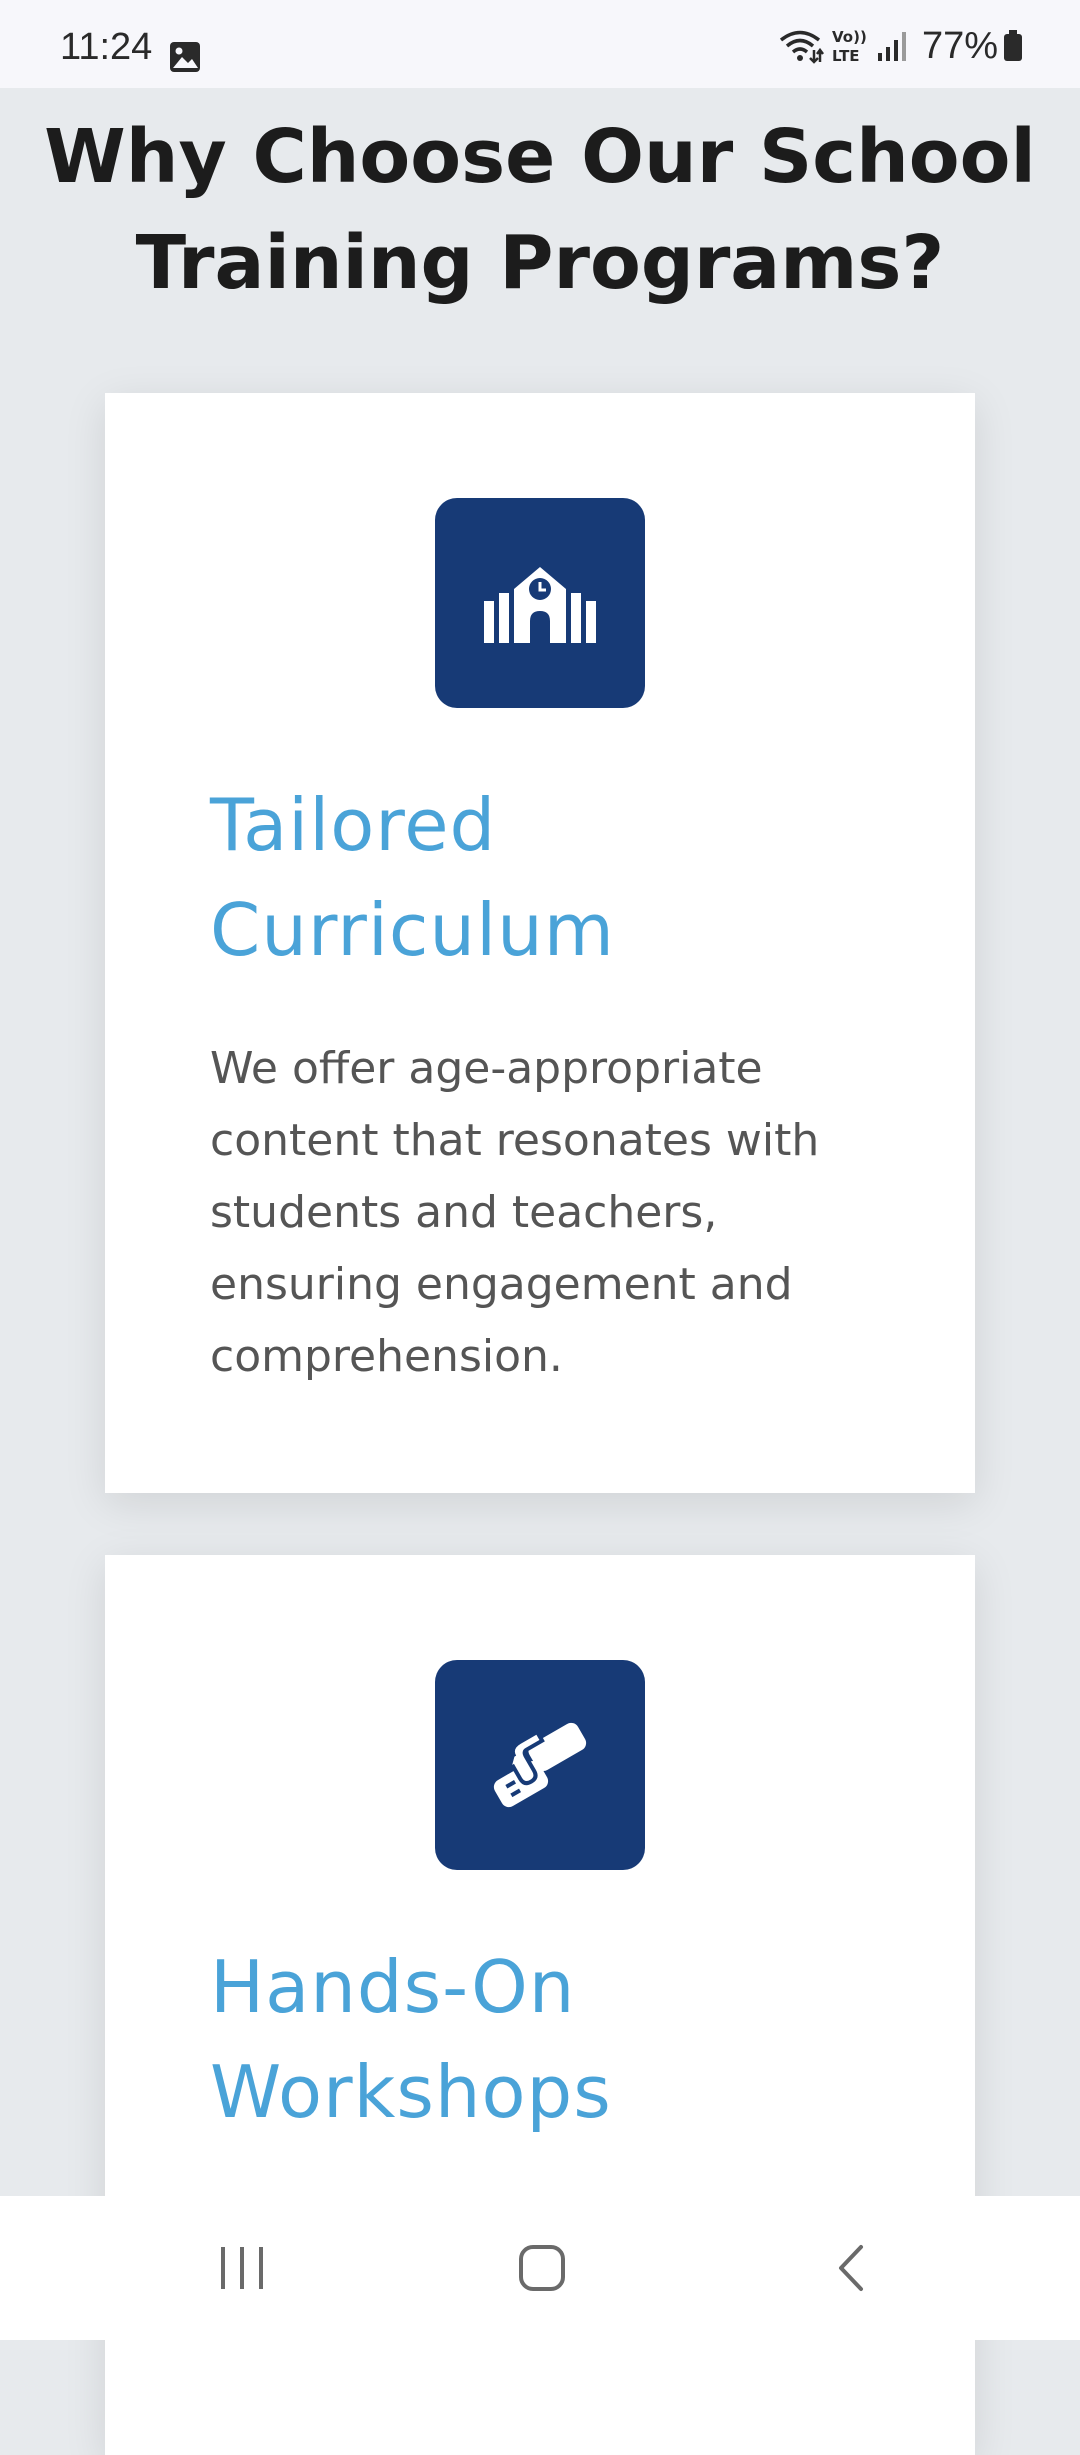  I want to click on home-button, so click(542, 2268).